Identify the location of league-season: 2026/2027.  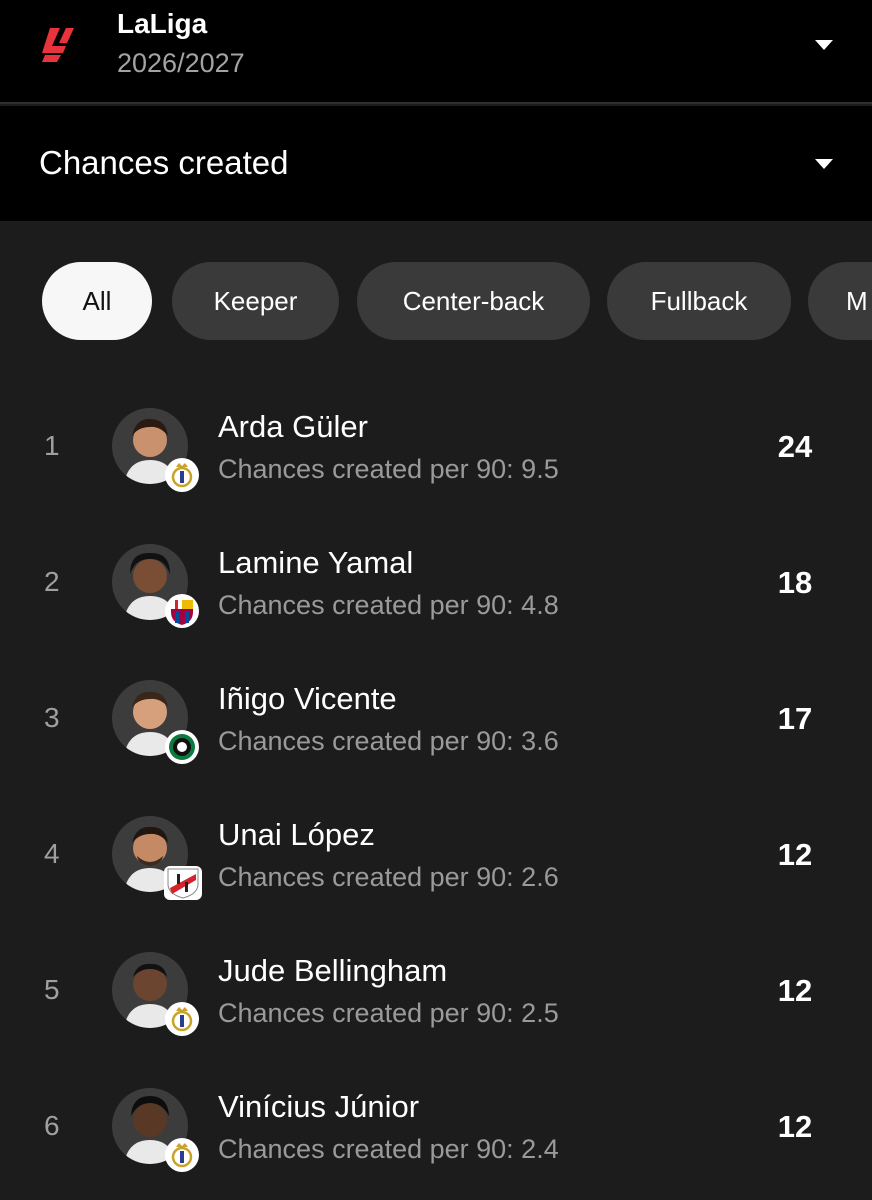
(181, 63).